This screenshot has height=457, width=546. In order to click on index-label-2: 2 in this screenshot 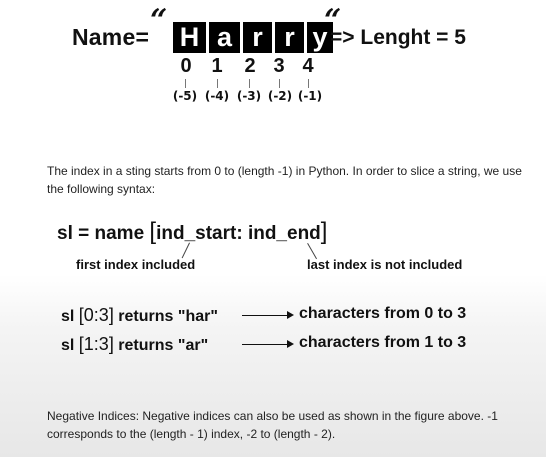, I will do `click(250, 66)`.